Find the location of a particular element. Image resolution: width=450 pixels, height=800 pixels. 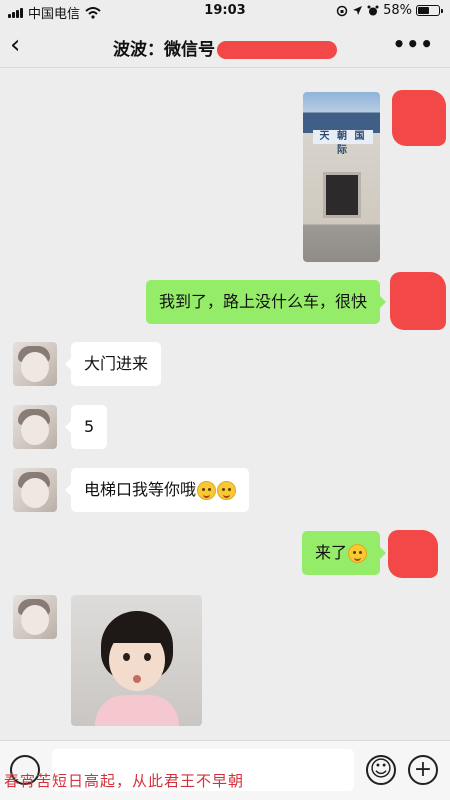

chat-title-text: 波波：微信号 is located at coordinates (164, 50).